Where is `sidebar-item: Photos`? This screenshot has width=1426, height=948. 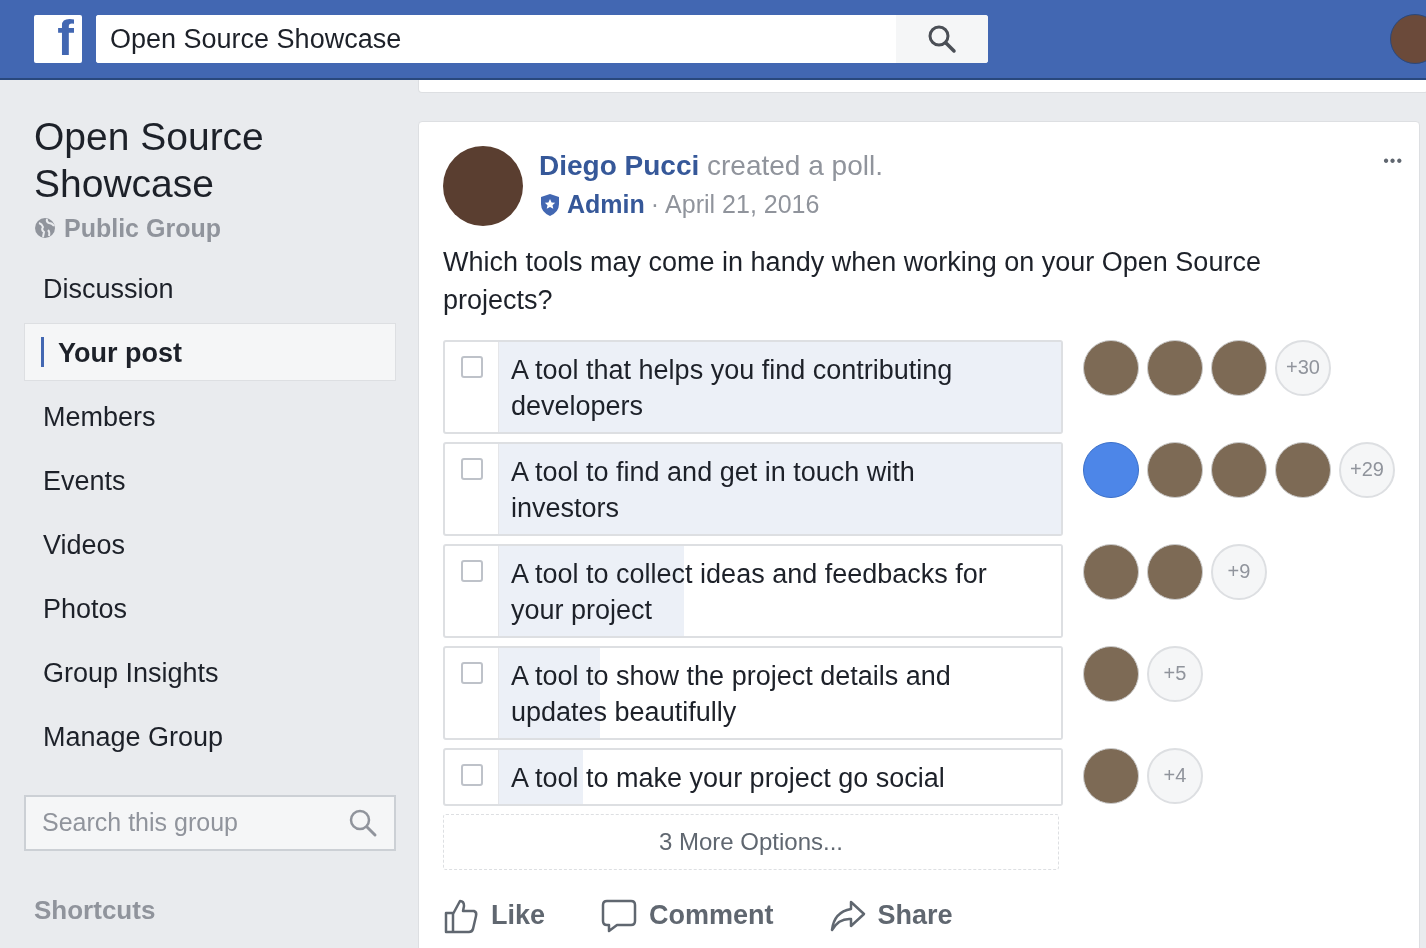
sidebar-item: Photos is located at coordinates (210, 607).